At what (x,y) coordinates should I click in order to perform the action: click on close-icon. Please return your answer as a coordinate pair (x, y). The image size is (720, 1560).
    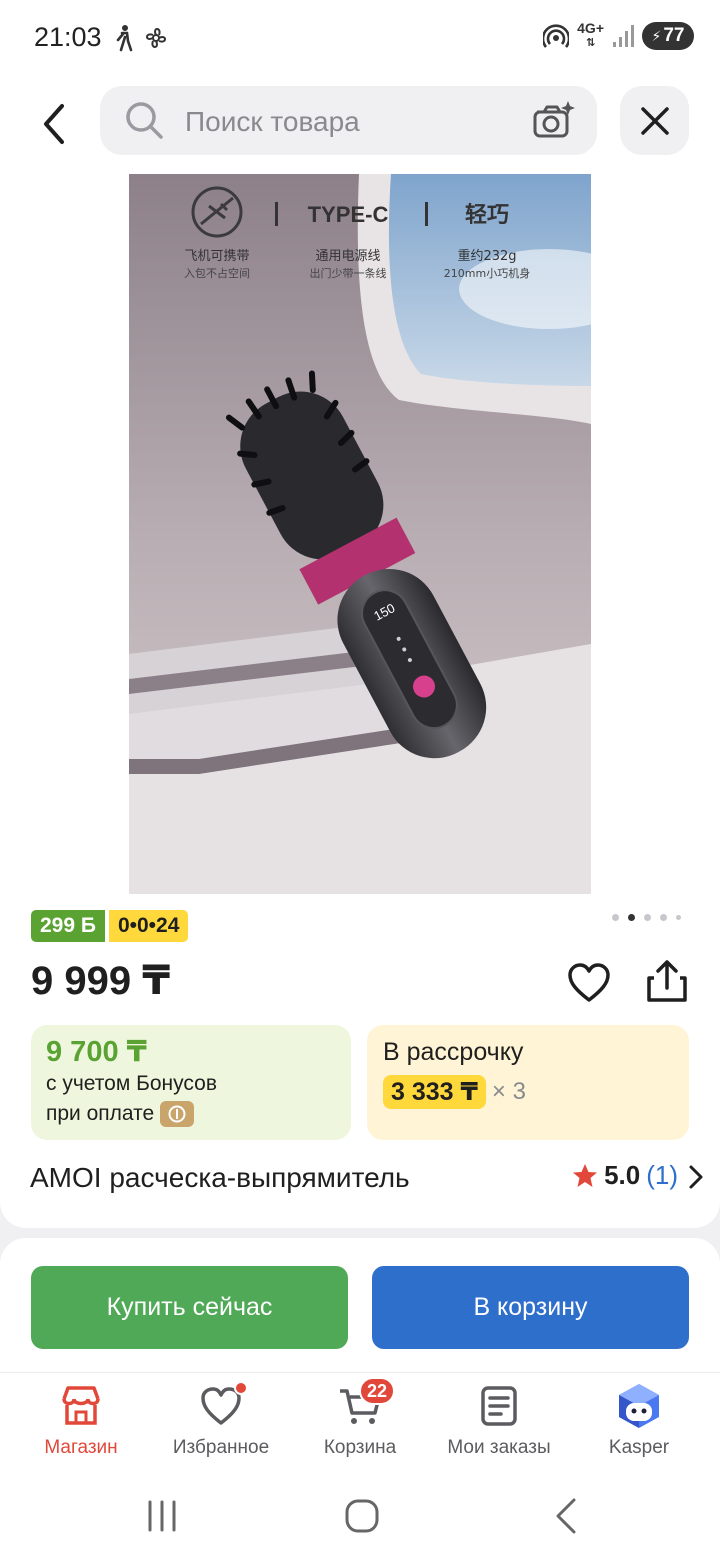
    Looking at the image, I should click on (654, 120).